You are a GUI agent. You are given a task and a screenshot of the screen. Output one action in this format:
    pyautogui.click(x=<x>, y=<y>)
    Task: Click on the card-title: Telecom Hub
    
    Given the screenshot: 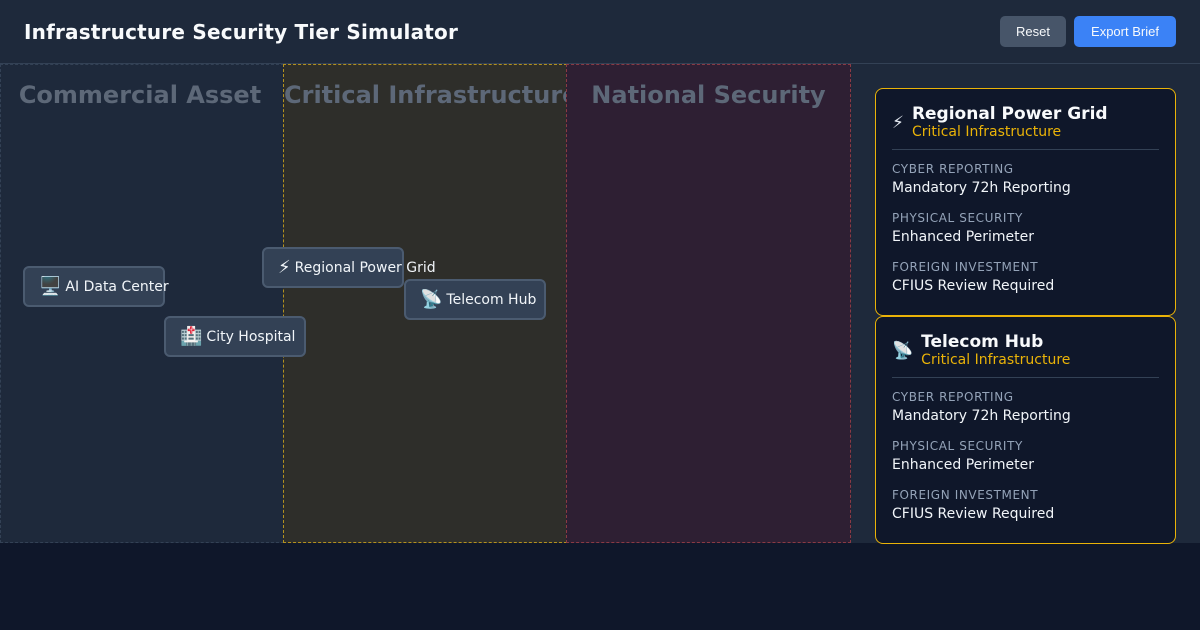 What is the action you would take?
    pyautogui.click(x=982, y=342)
    